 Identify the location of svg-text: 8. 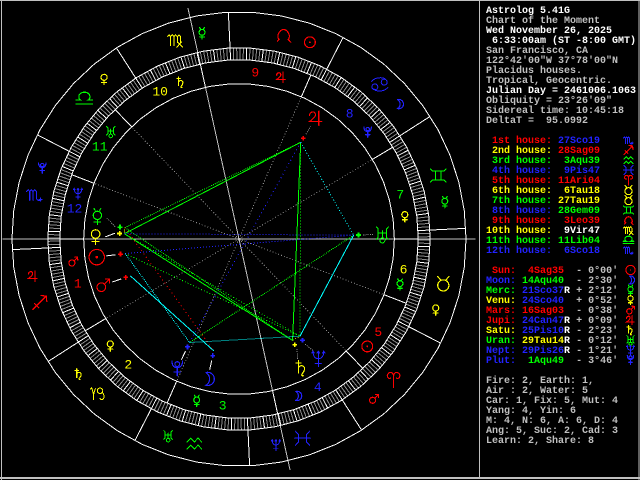
(350, 114).